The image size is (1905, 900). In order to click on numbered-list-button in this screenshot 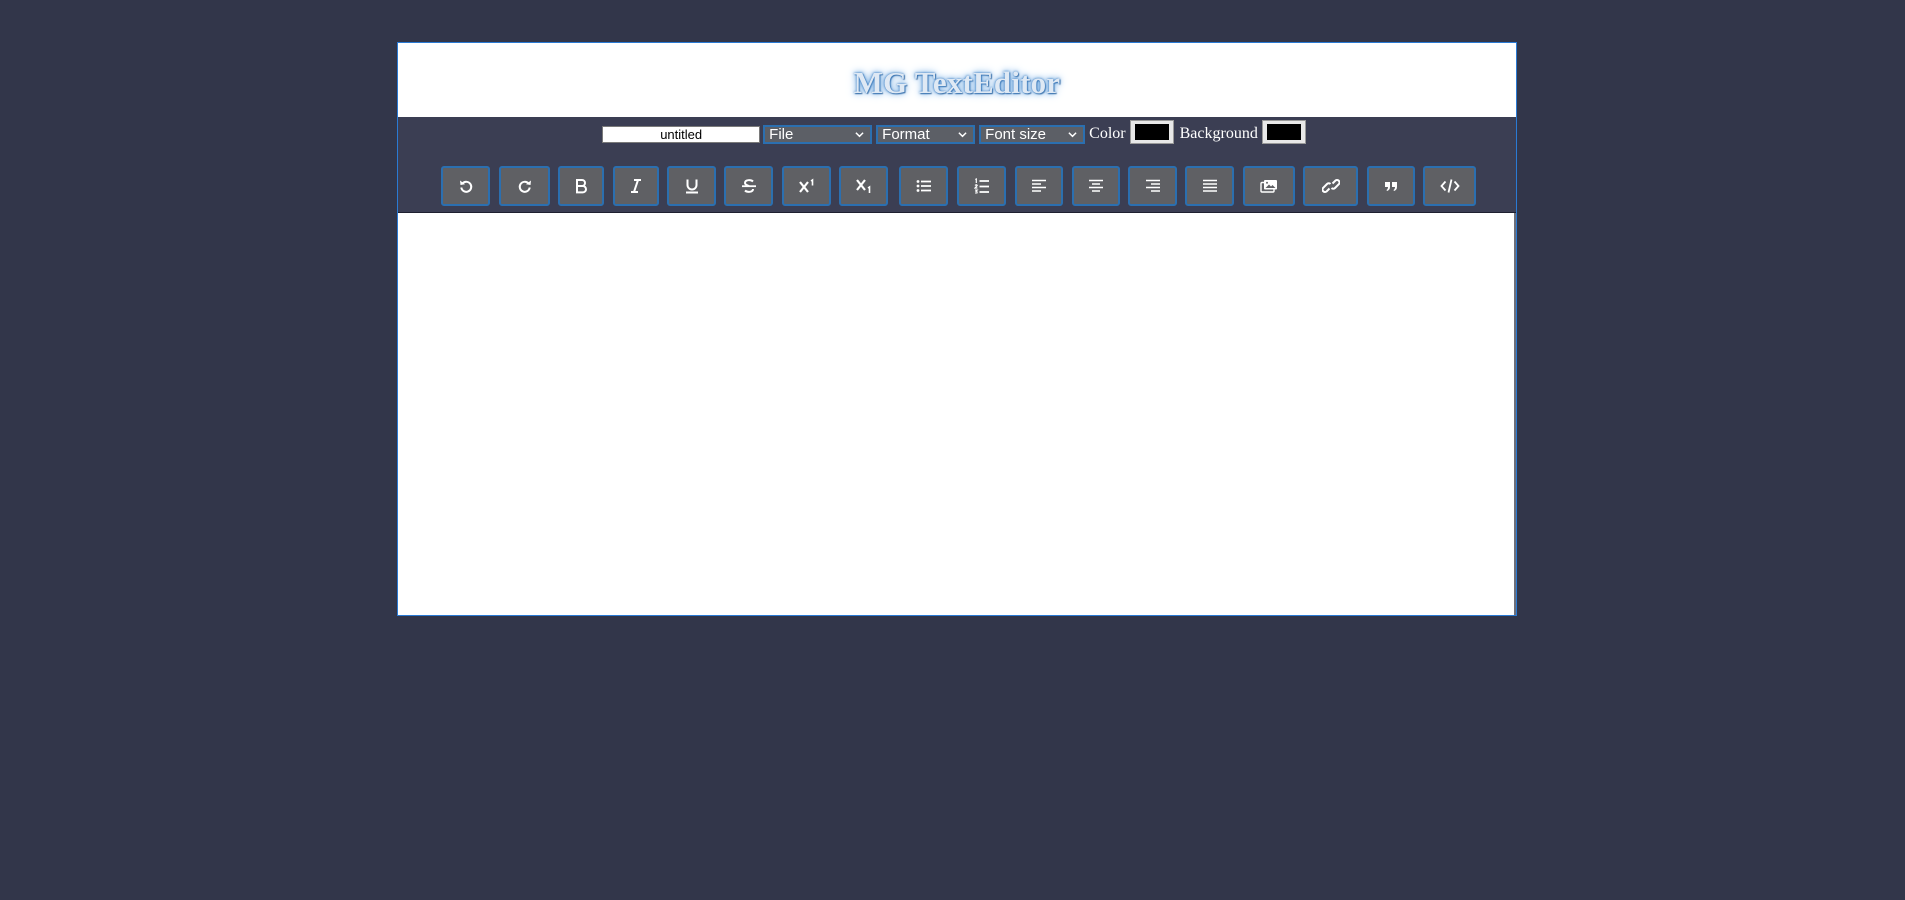, I will do `click(981, 186)`.